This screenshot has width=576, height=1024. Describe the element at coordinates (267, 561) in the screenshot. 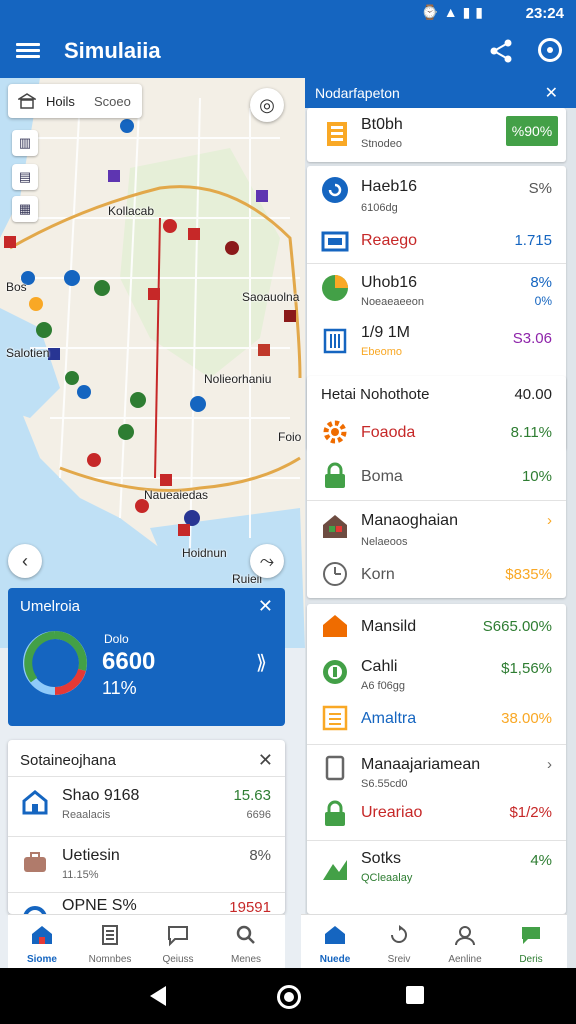

I see `route-icon: ⤳` at that location.